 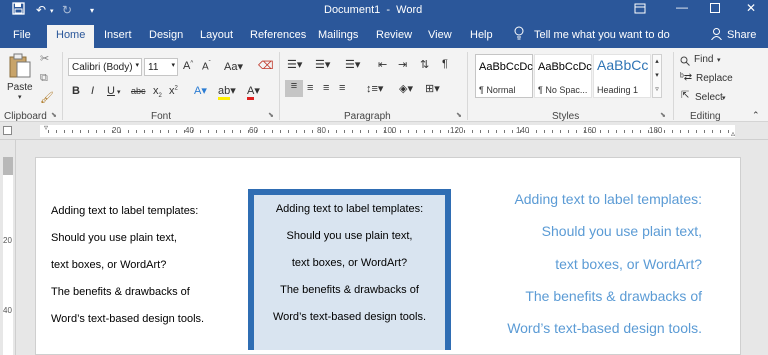 I want to click on plain-text-line: Should you use plain text,, so click(x=114, y=238).